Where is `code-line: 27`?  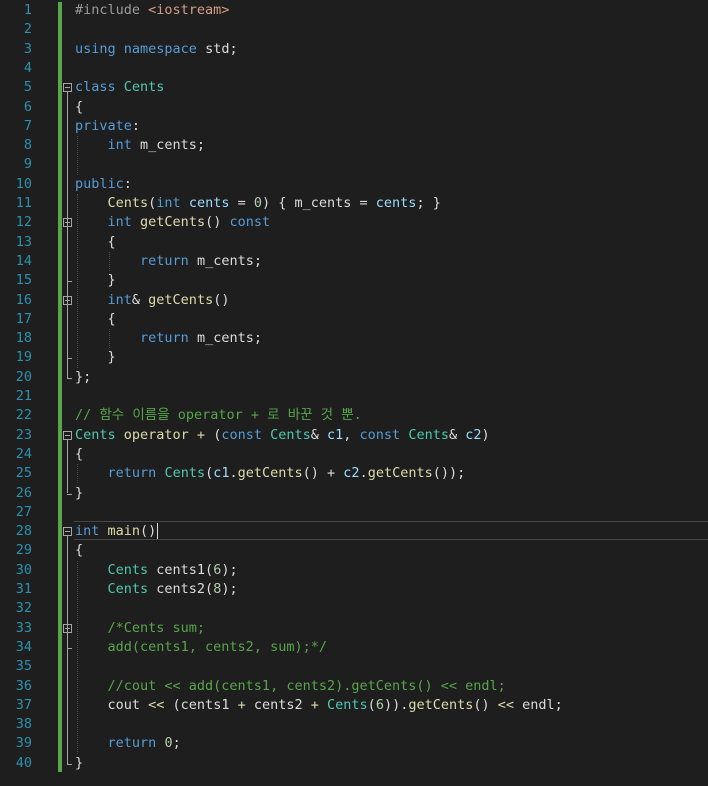 code-line: 27 is located at coordinates (354, 512).